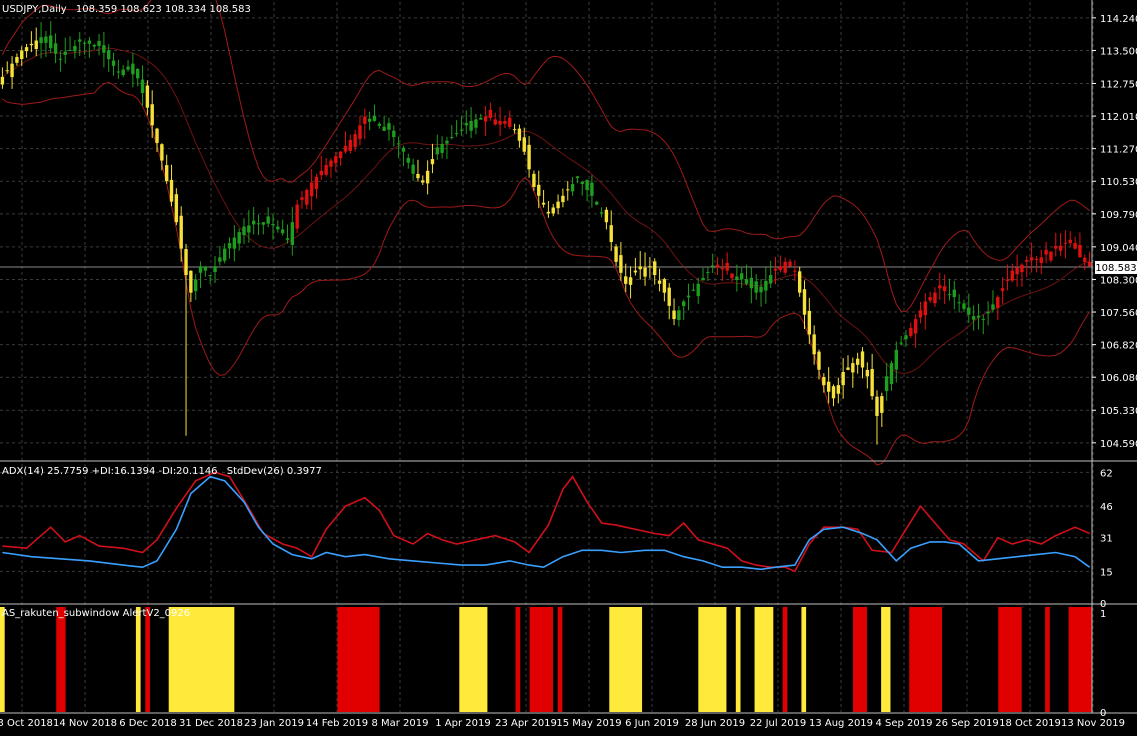  What do you see at coordinates (297, 216) in the screenshot?
I see `candle` at bounding box center [297, 216].